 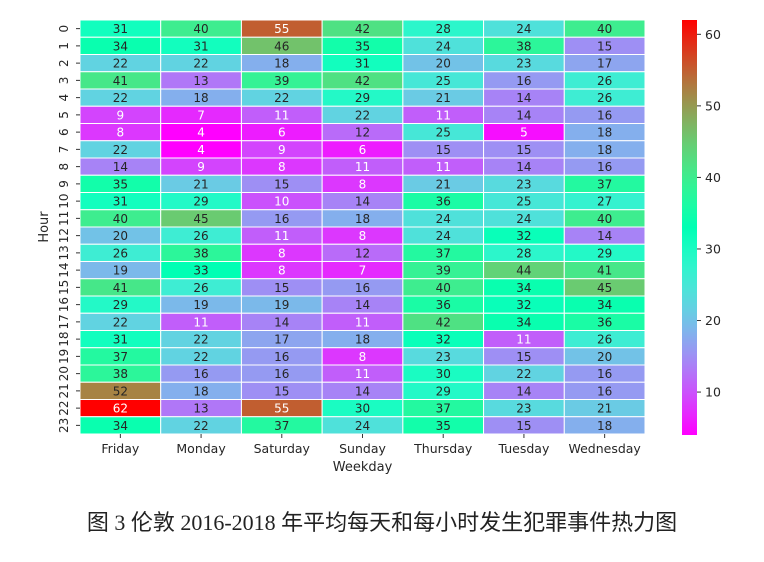 I want to click on y-tick-label: 19, so click(x=64, y=356).